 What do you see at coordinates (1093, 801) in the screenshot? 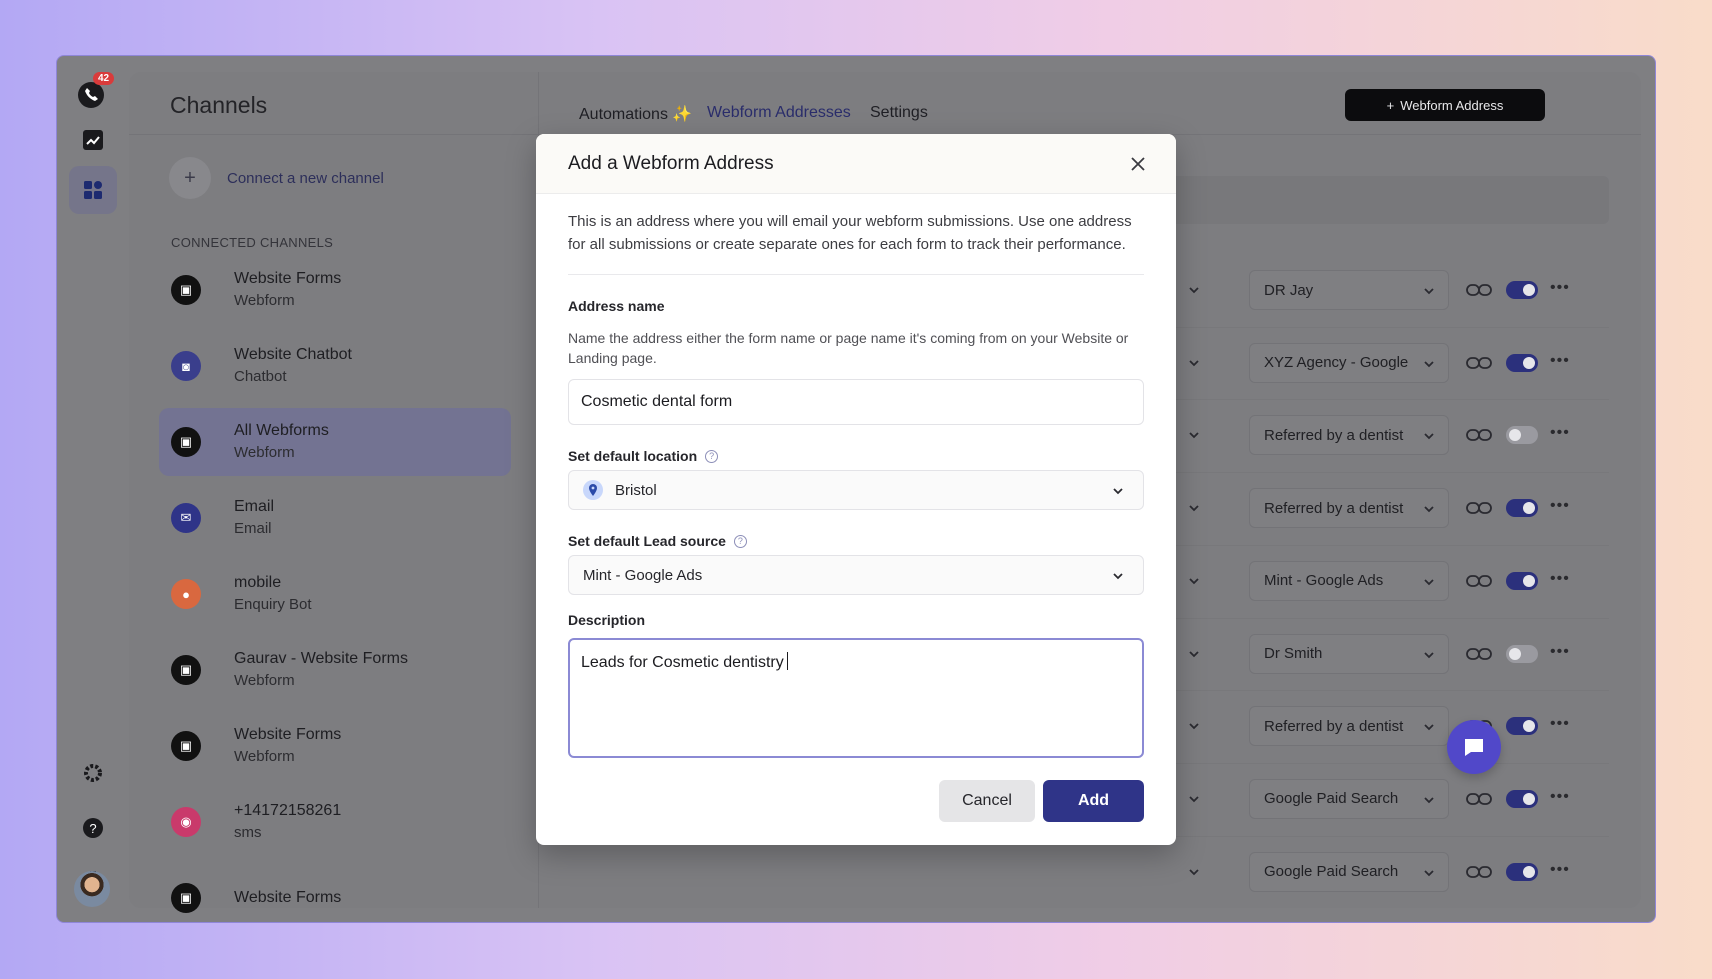
I see `add-button: Add` at bounding box center [1093, 801].